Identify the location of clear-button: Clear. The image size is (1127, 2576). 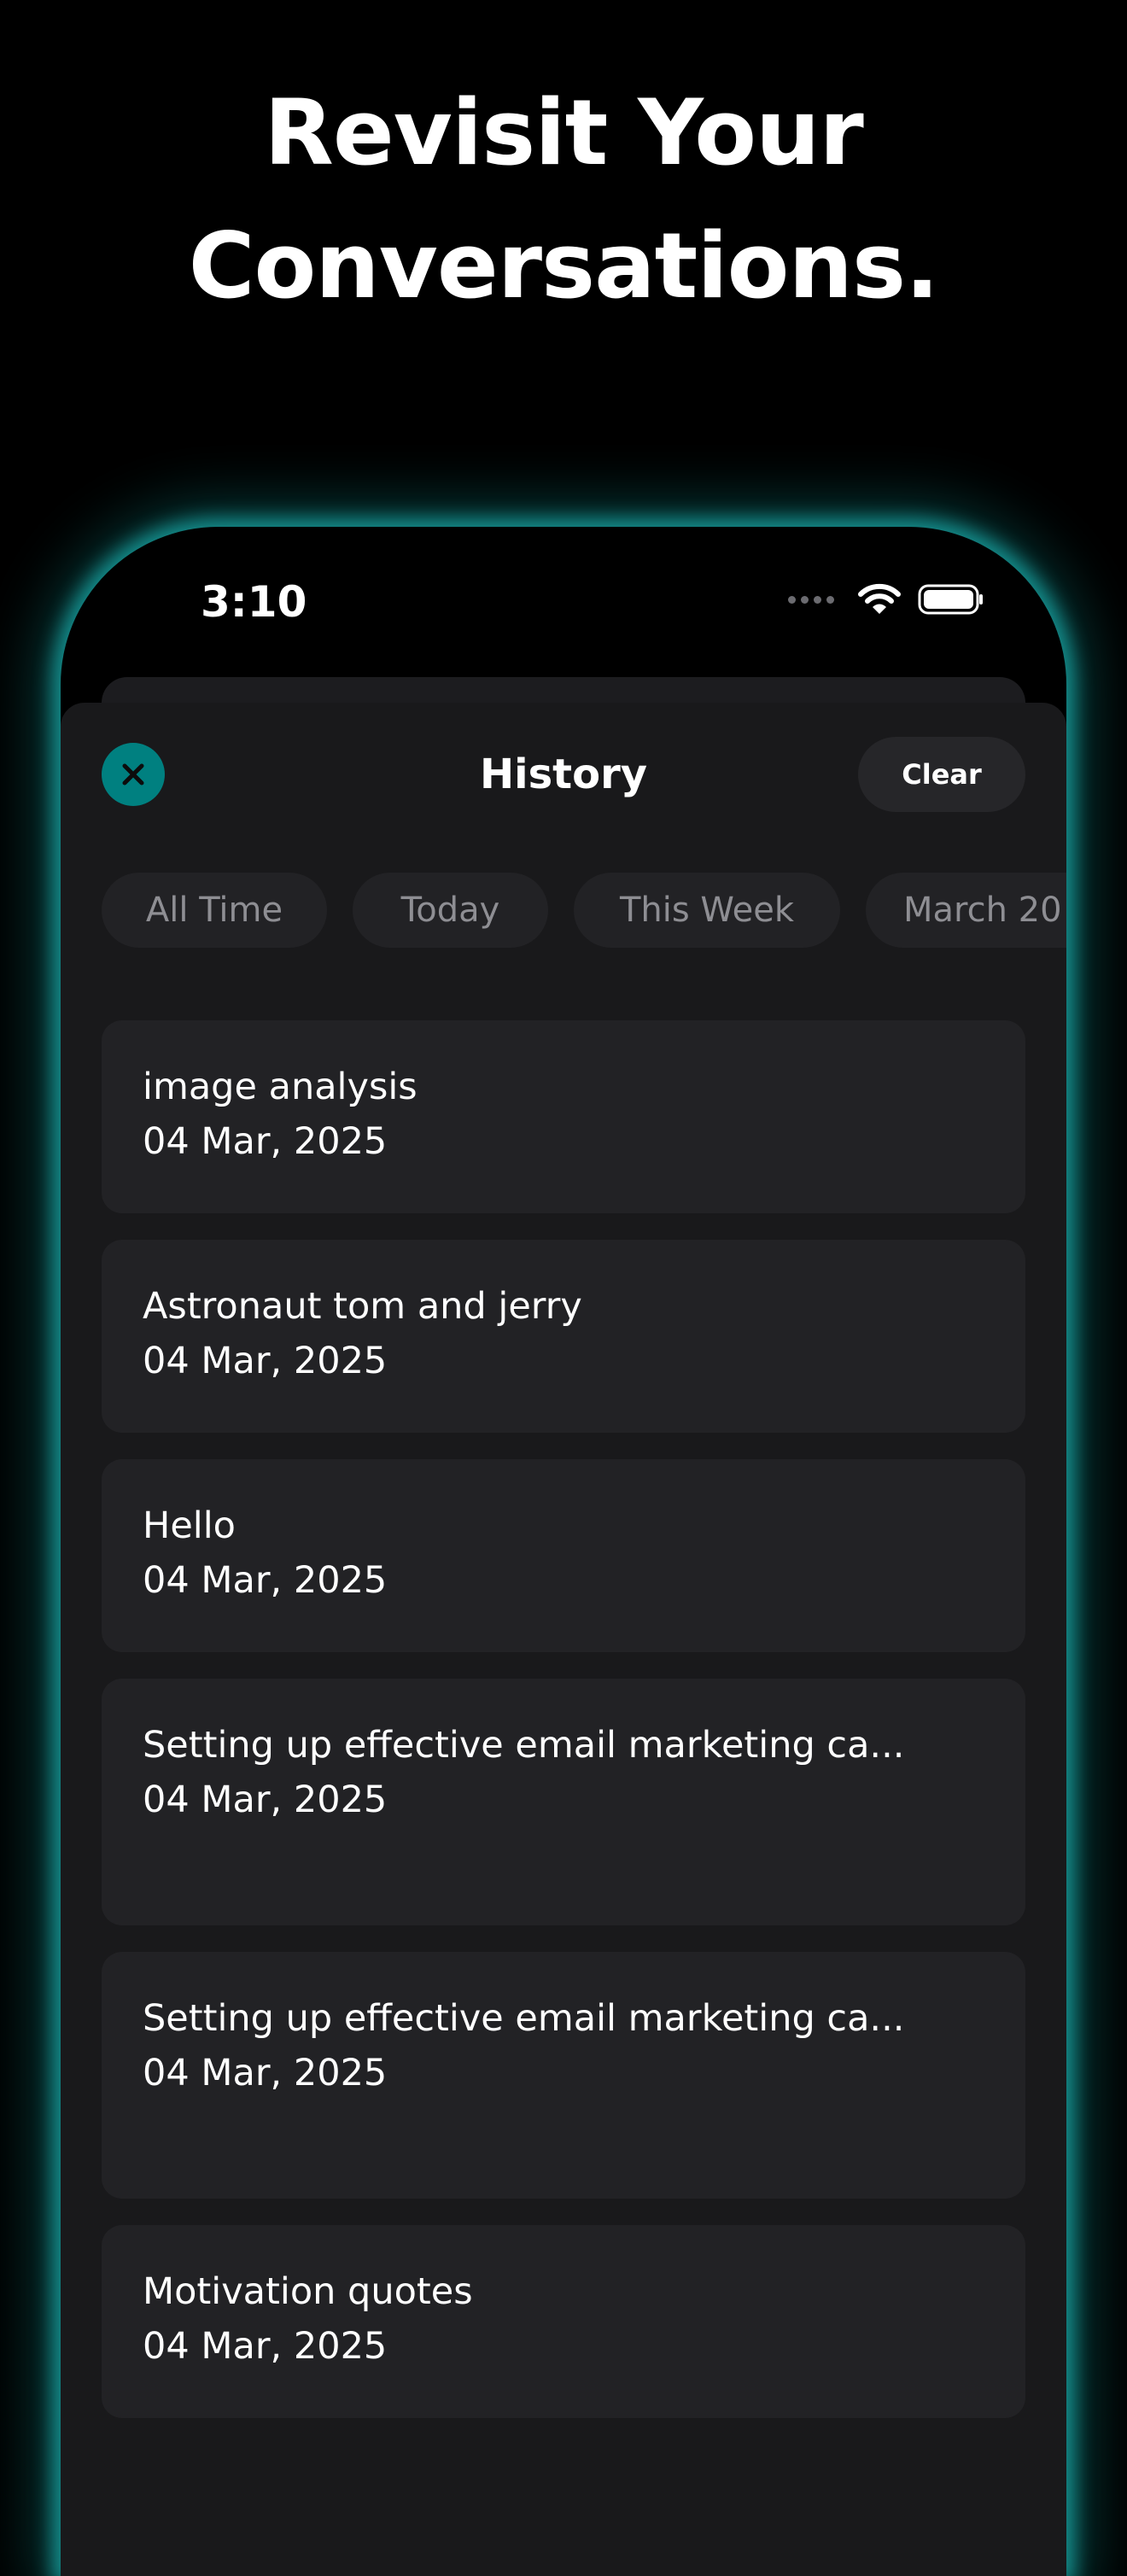
(941, 774).